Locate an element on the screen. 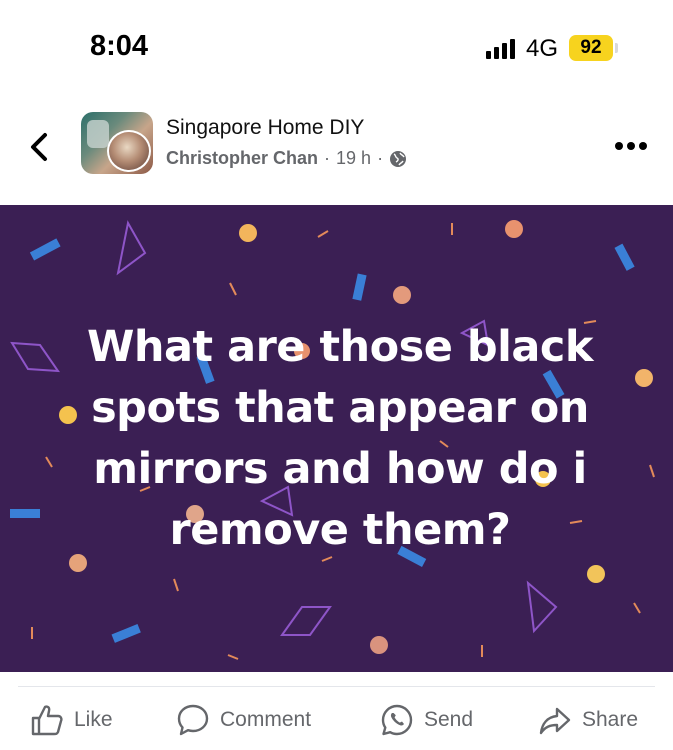 Image resolution: width=673 pixels, height=750 pixels. globe-icon is located at coordinates (398, 158).